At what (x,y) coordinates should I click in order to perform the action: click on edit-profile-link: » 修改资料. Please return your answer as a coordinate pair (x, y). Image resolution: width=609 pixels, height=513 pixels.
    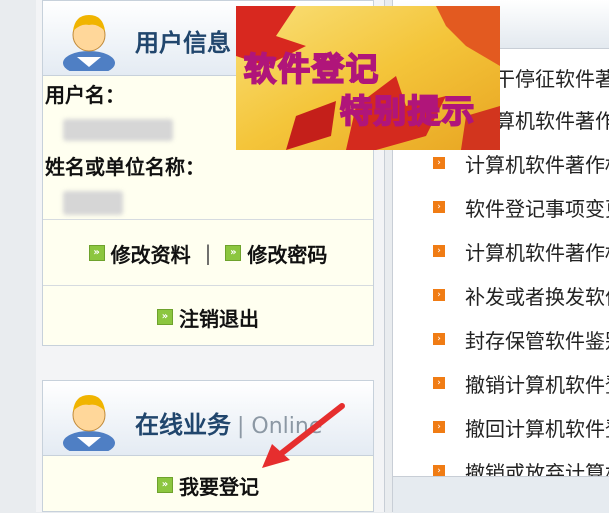
    Looking at the image, I should click on (139, 253).